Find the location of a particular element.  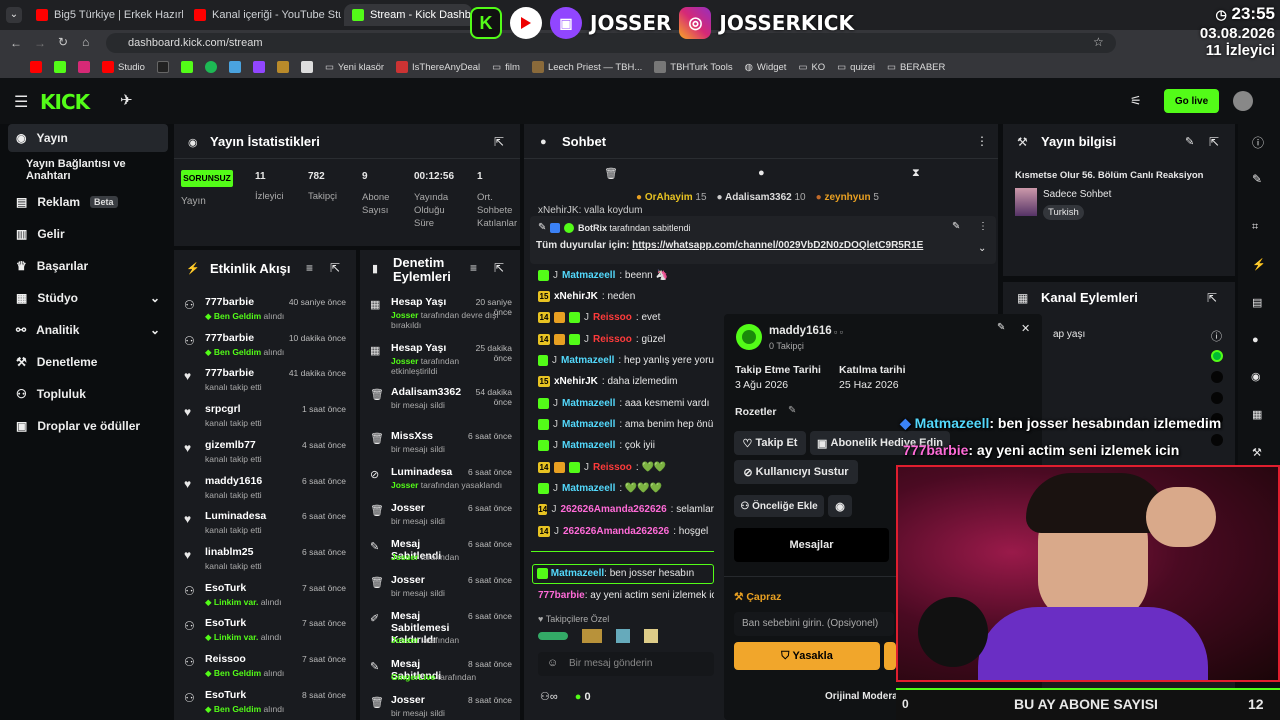

bookmark-folder-yeni: ▭ Yeni klasör is located at coordinates (354, 67).